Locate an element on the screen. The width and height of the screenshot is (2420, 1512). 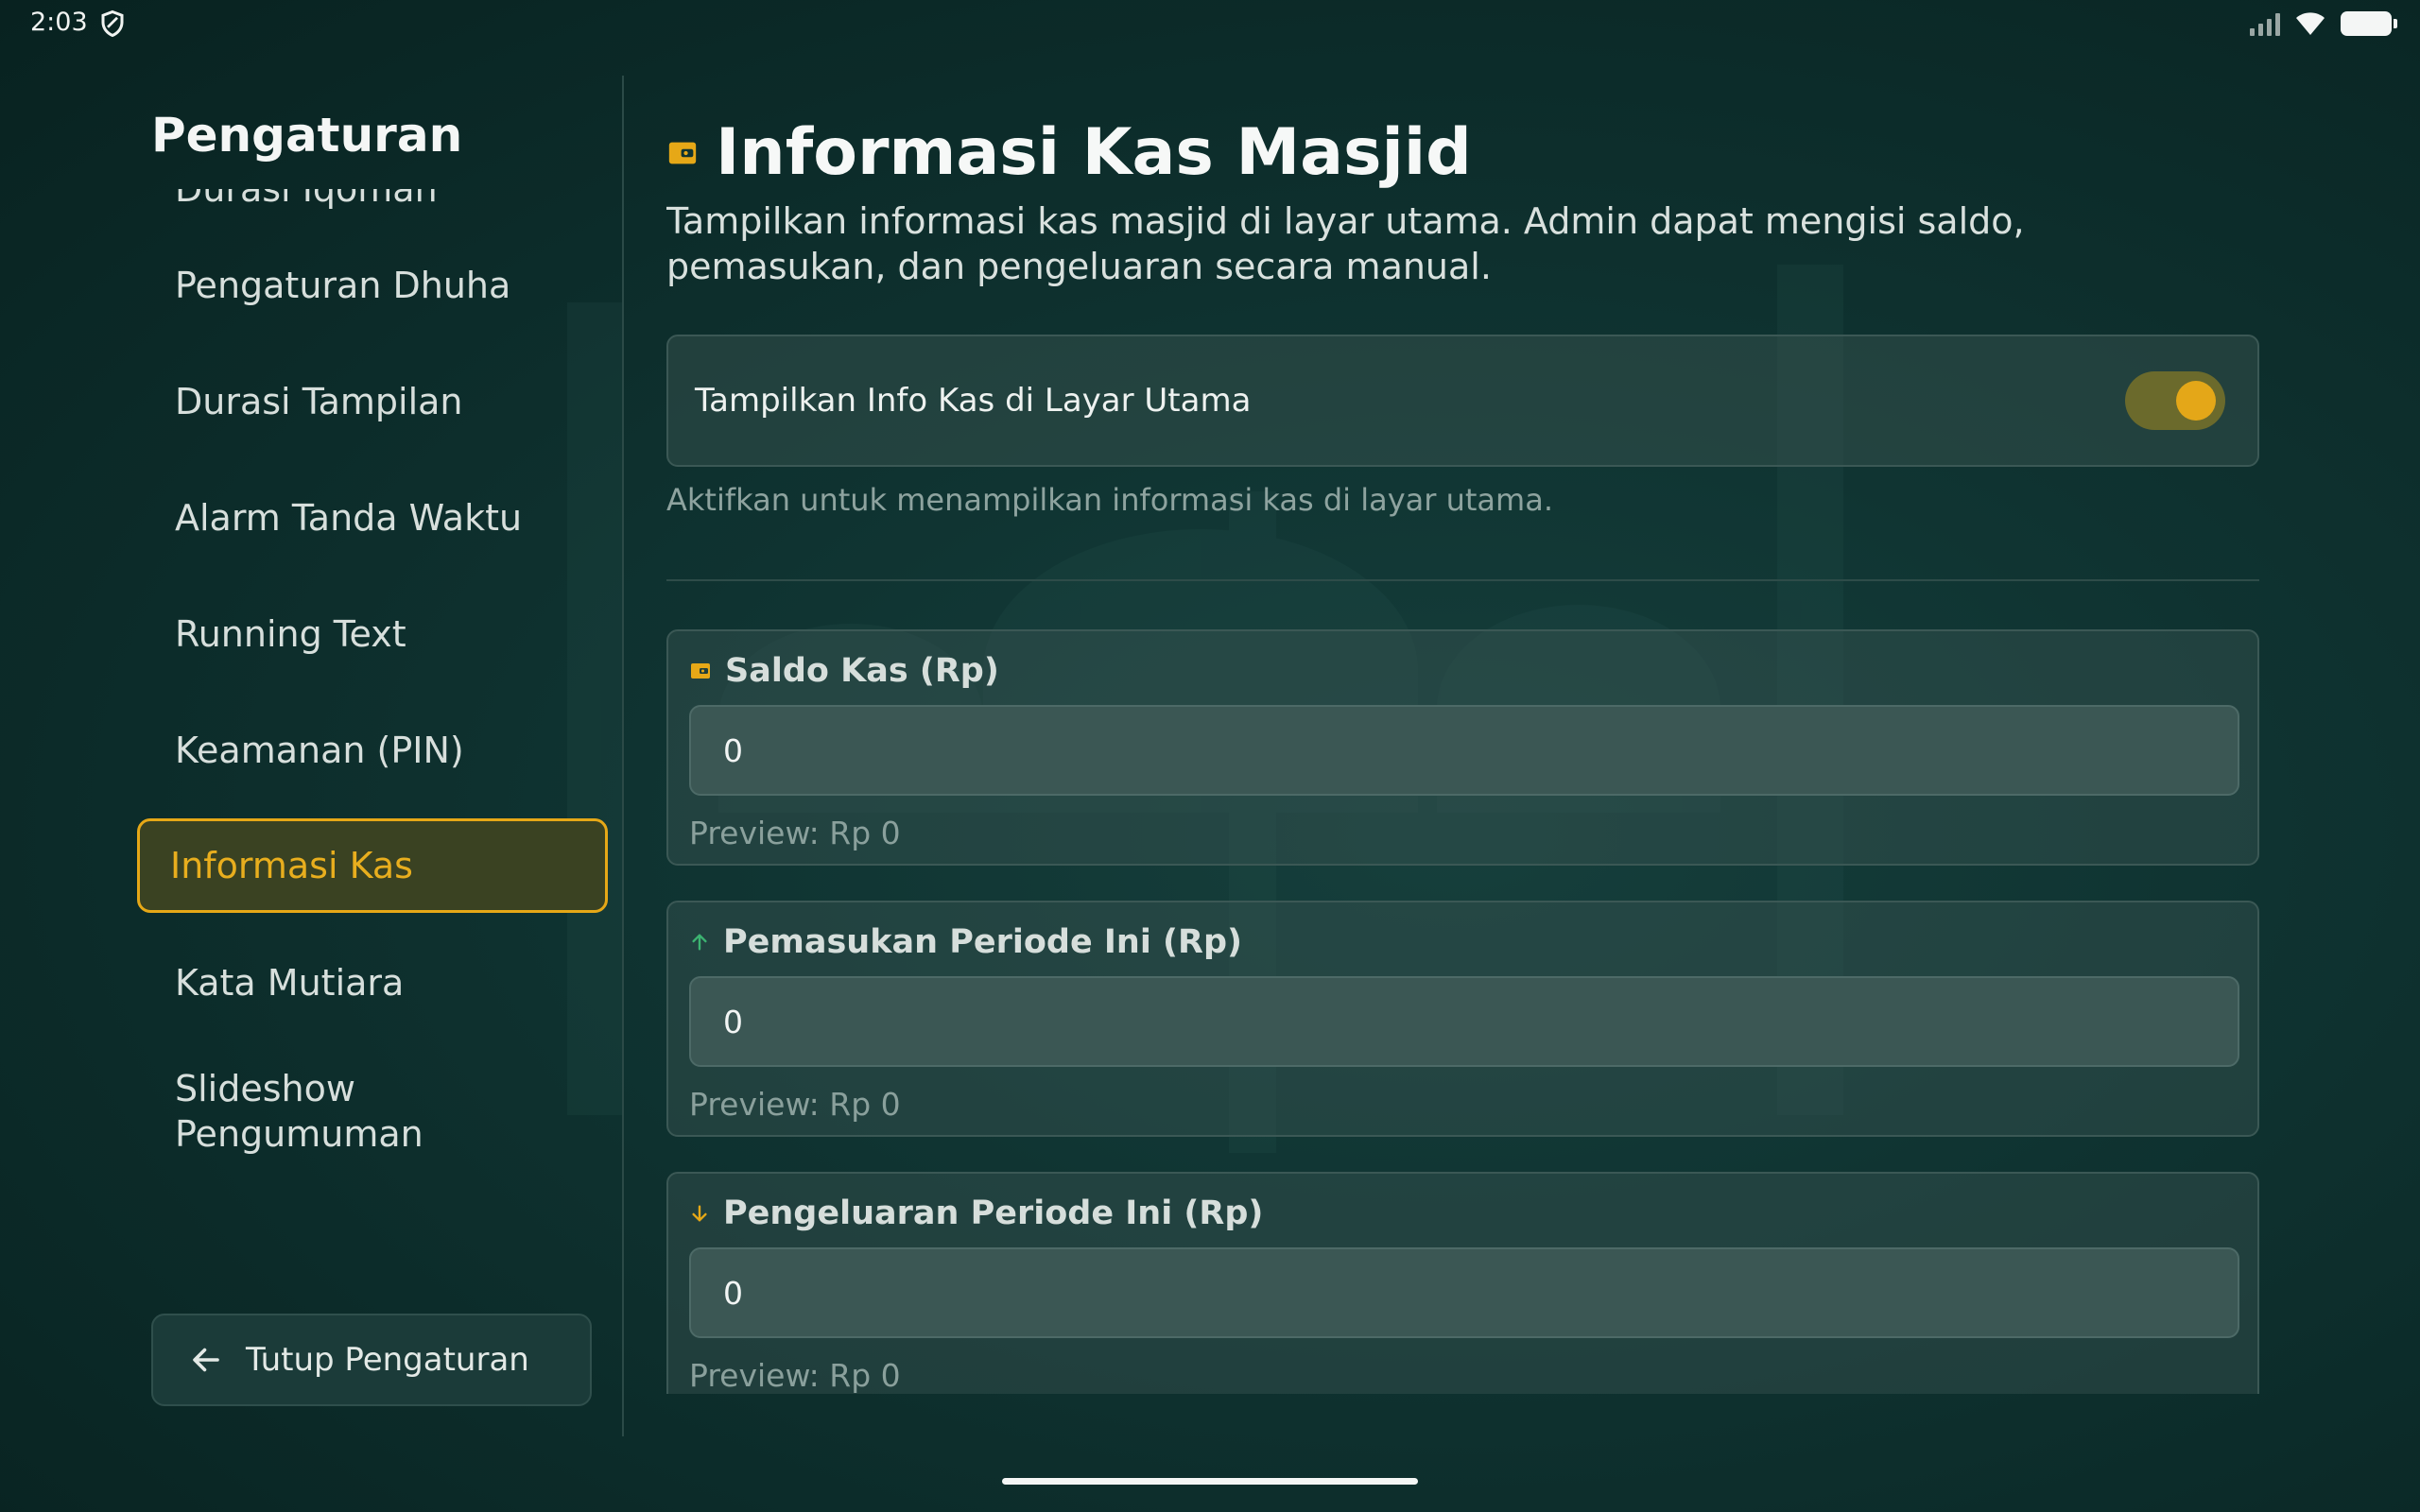
page-title: Informasi Kas Masjid is located at coordinates (1094, 152).